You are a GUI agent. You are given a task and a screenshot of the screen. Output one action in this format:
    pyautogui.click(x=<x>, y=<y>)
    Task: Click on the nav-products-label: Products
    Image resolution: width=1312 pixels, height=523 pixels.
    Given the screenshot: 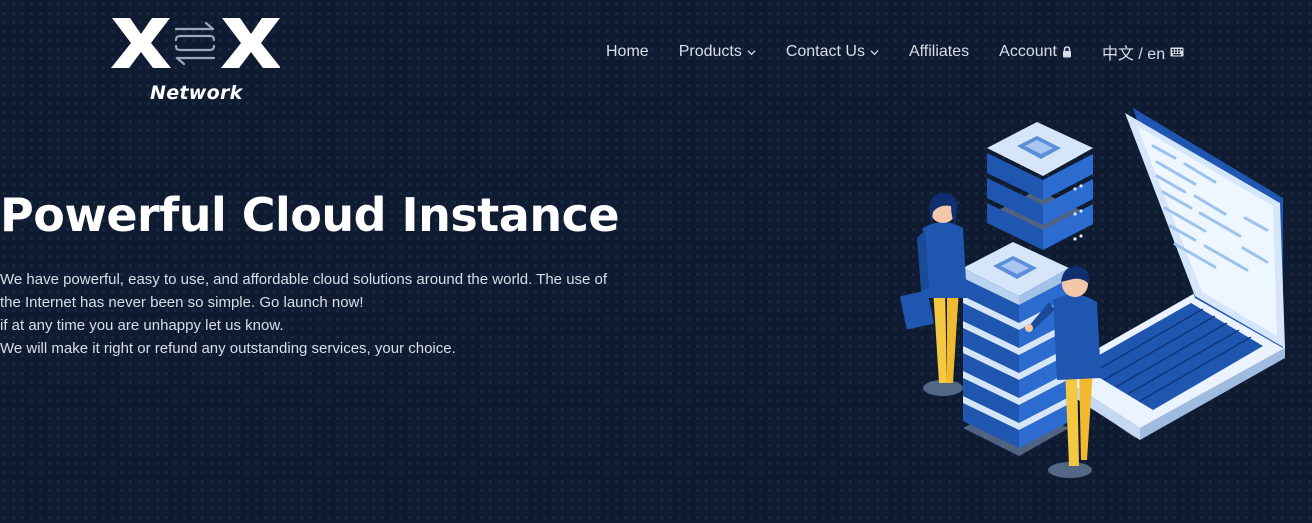 What is the action you would take?
    pyautogui.click(x=710, y=51)
    